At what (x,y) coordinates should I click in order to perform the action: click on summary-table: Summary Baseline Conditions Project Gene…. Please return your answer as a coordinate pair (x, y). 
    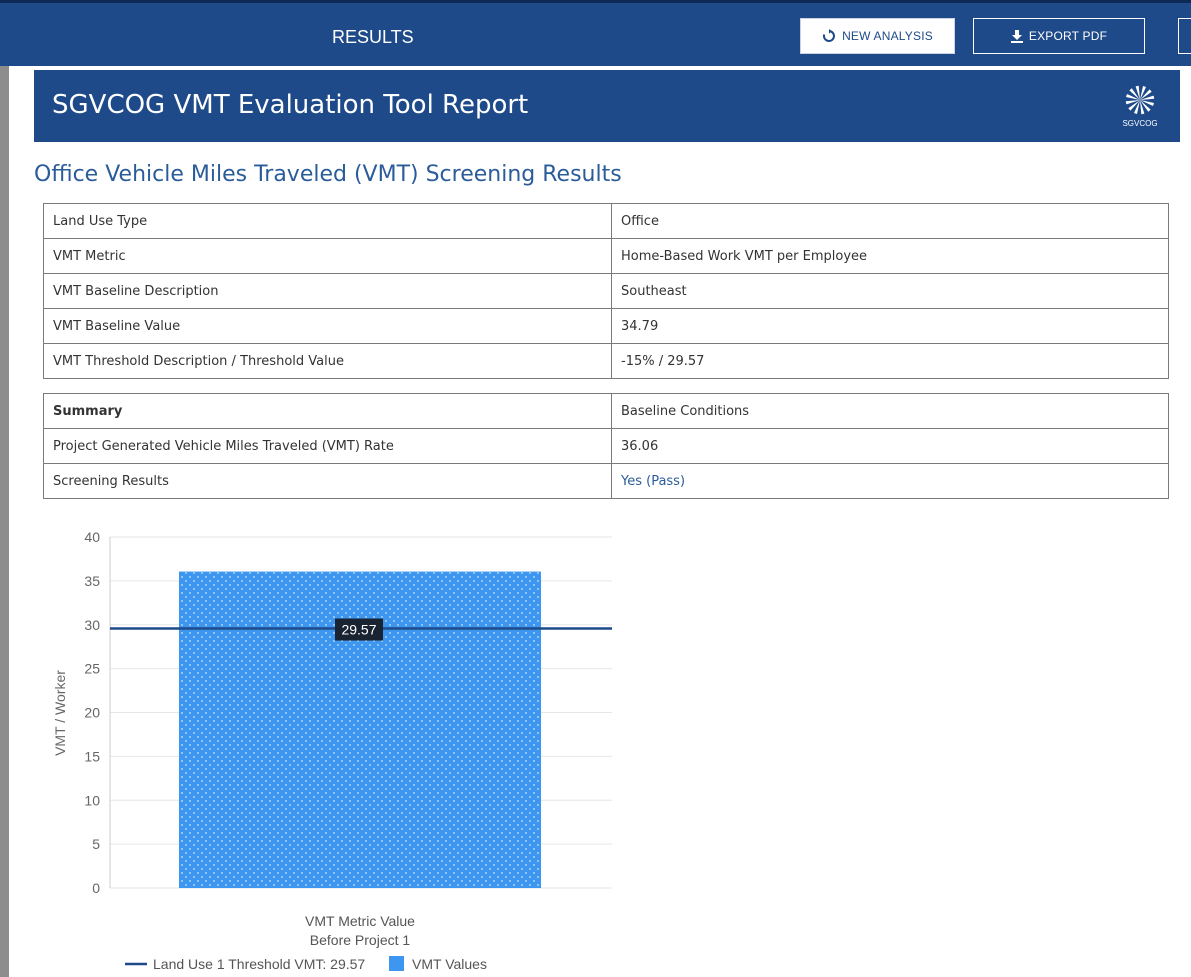
    Looking at the image, I should click on (606, 446).